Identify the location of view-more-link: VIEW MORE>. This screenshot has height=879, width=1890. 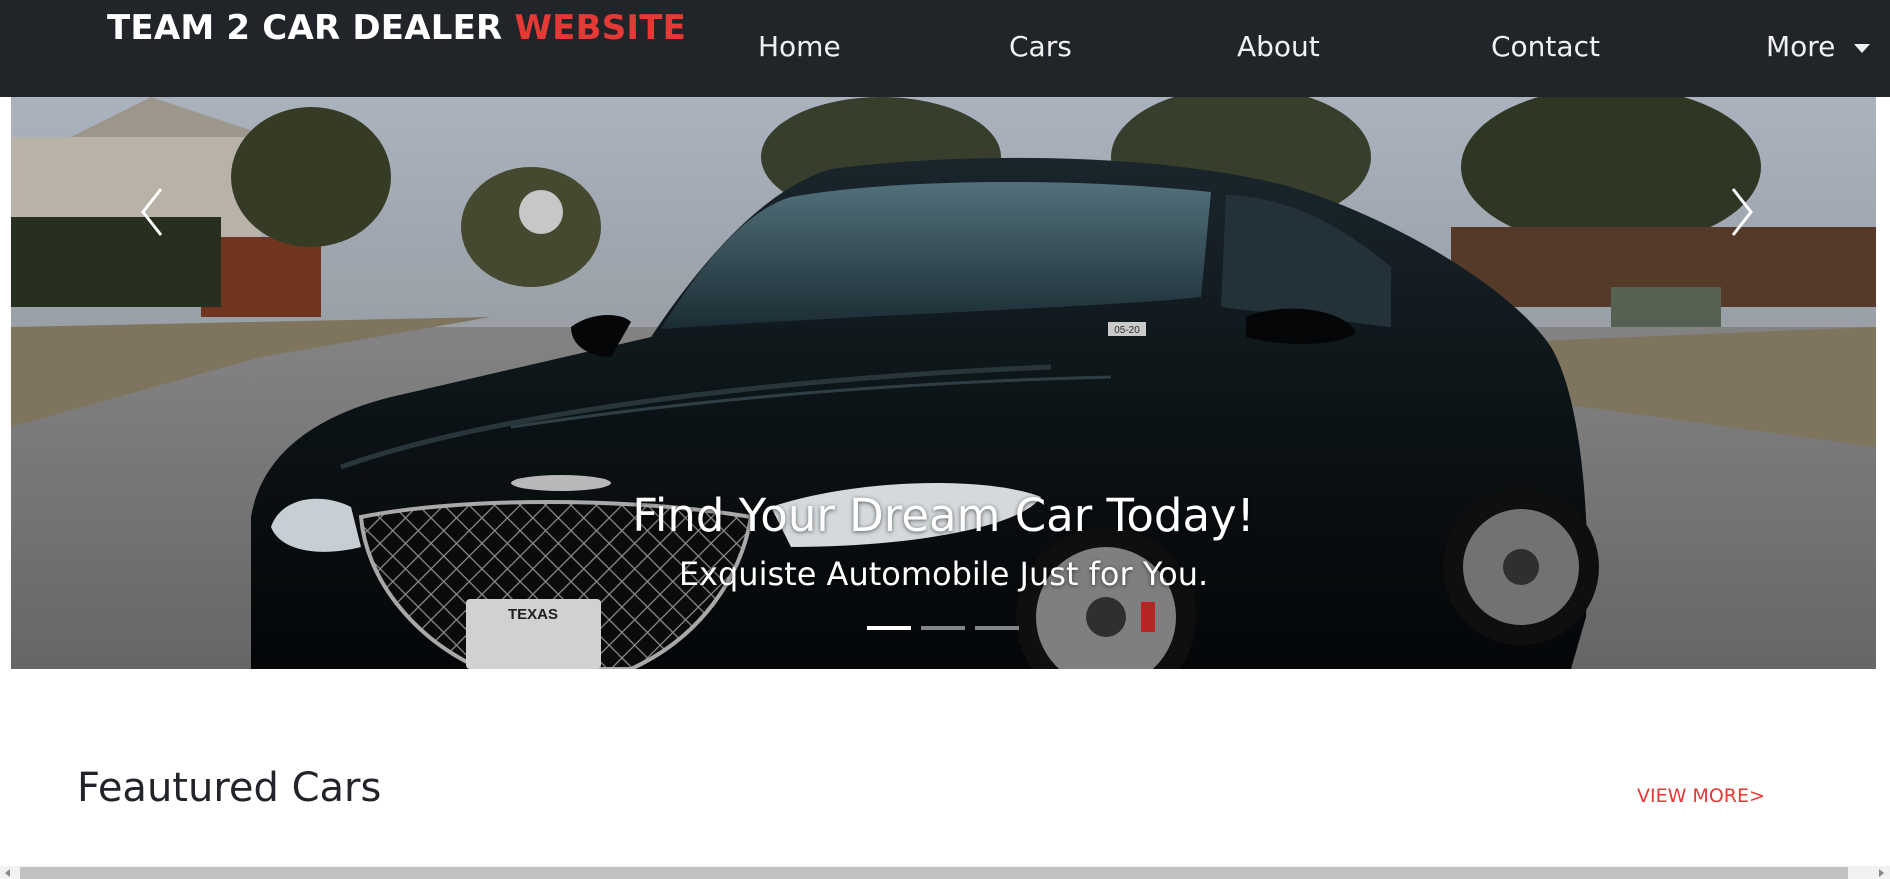
(1701, 796).